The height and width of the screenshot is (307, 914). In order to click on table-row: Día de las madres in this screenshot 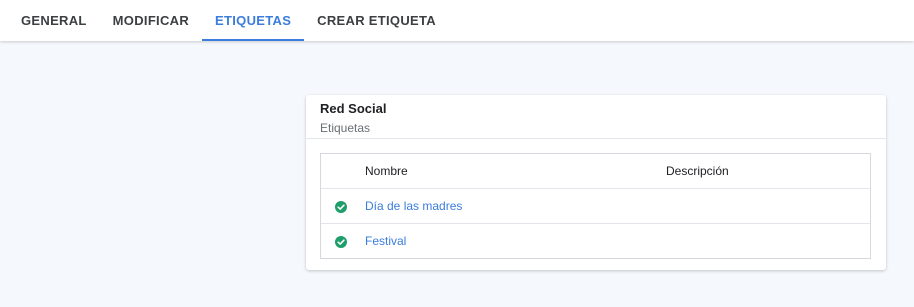, I will do `click(595, 206)`.